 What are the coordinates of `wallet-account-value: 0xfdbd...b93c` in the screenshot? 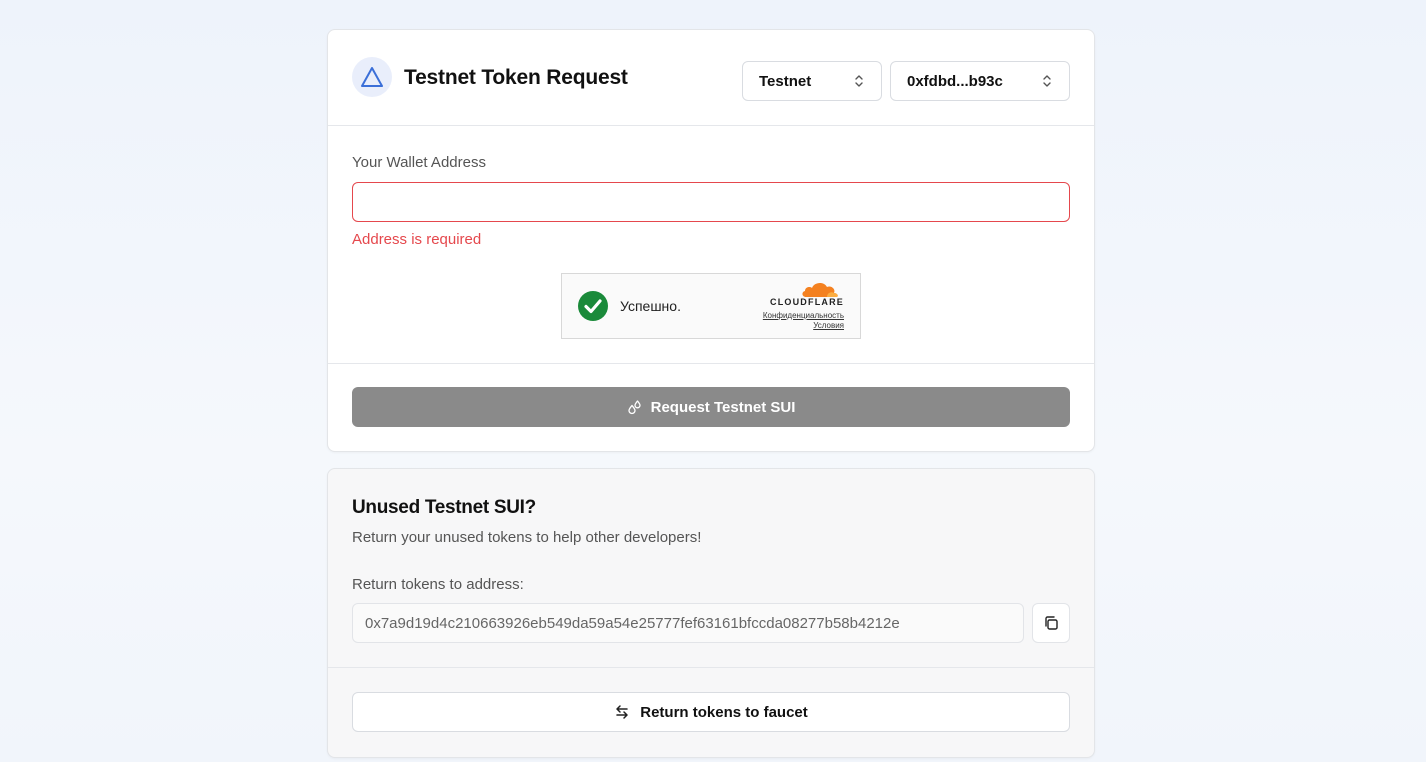 It's located at (955, 81).